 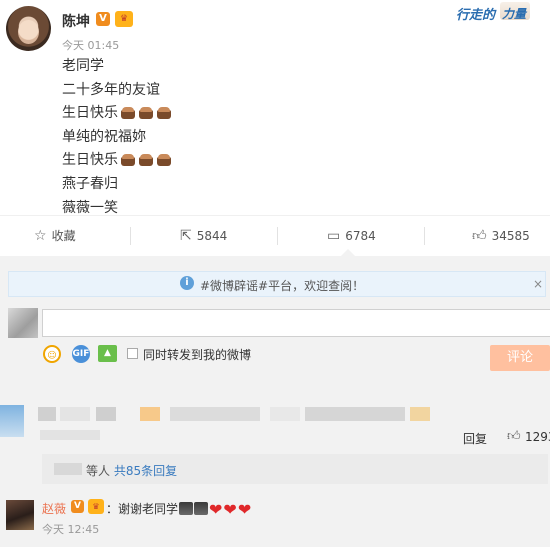 What do you see at coordinates (197, 354) in the screenshot?
I see `forward-checkbox-label: 同时转发到我的微博` at bounding box center [197, 354].